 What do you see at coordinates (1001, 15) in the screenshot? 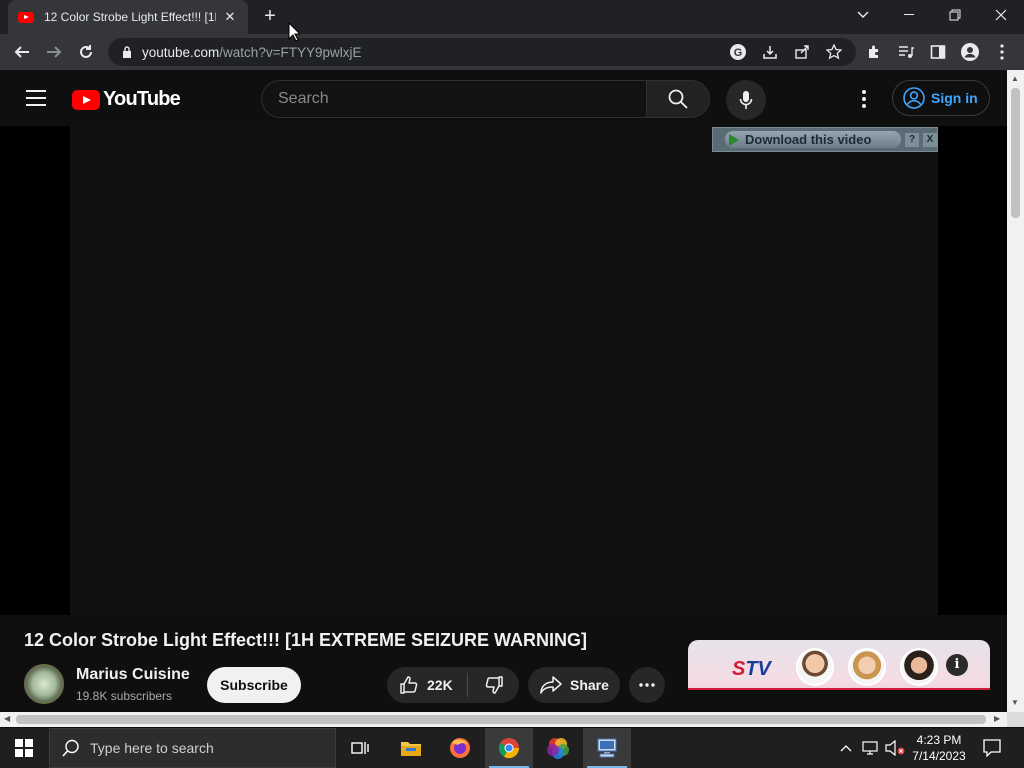
I see `close-window-button` at bounding box center [1001, 15].